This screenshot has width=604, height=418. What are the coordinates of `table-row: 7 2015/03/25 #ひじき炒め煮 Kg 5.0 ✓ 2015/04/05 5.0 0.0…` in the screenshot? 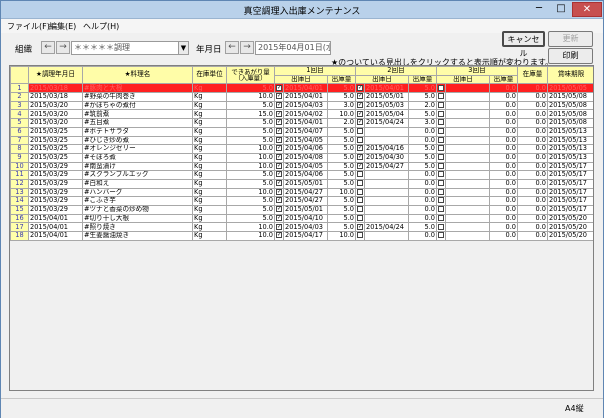 It's located at (301, 140).